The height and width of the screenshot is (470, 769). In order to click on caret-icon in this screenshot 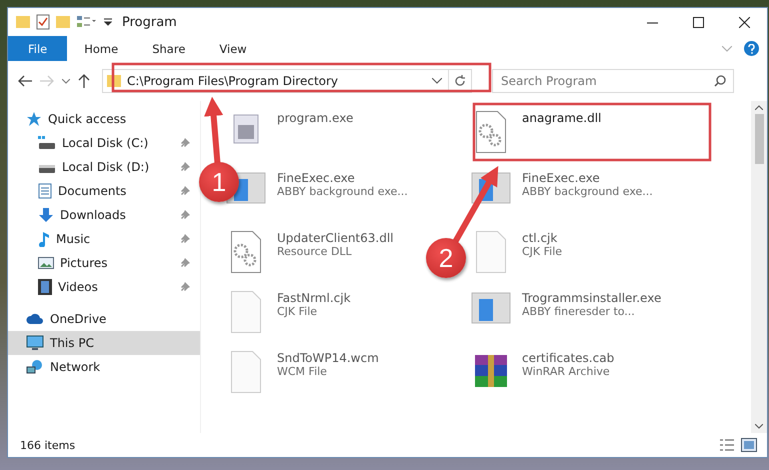, I will do `click(108, 22)`.